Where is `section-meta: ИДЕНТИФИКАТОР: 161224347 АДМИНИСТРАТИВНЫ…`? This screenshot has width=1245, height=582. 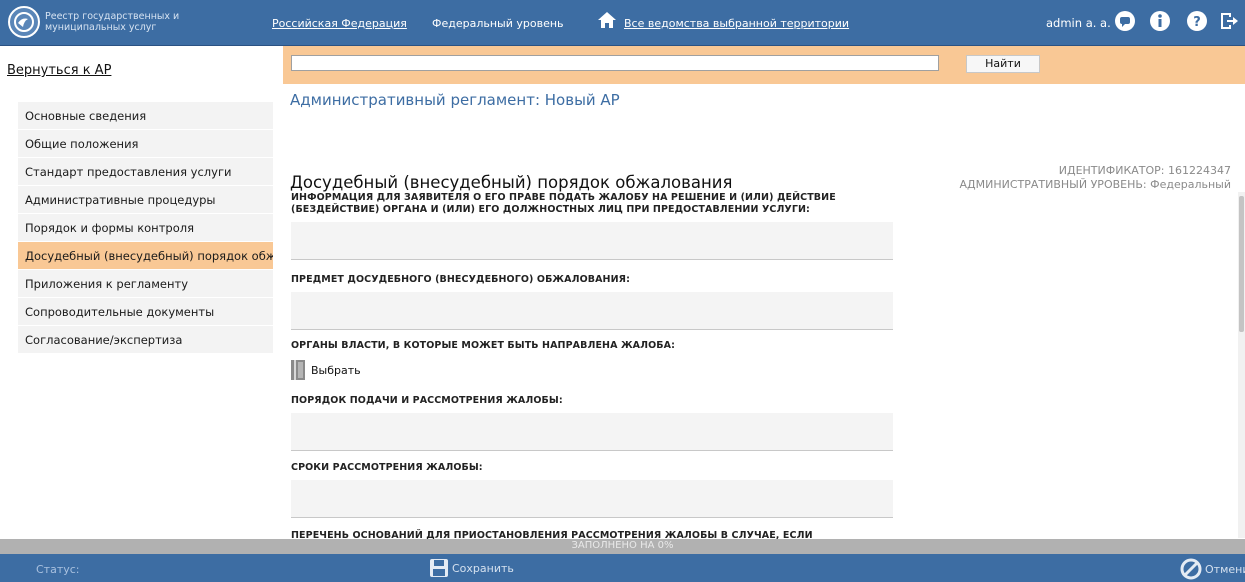
section-meta: ИДЕНТИФИКАТОР: 161224347 АДМИНИСТРАТИВНЫ… is located at coordinates (1095, 178).